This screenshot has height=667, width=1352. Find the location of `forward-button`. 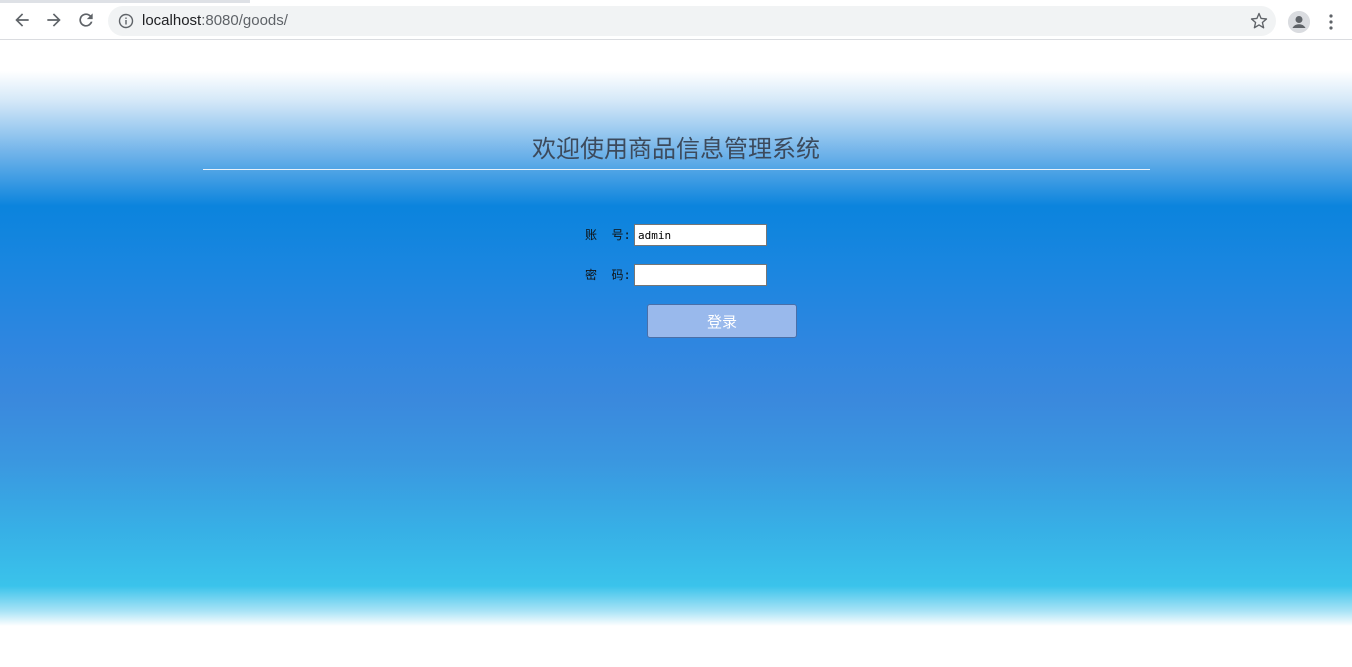

forward-button is located at coordinates (54, 20).